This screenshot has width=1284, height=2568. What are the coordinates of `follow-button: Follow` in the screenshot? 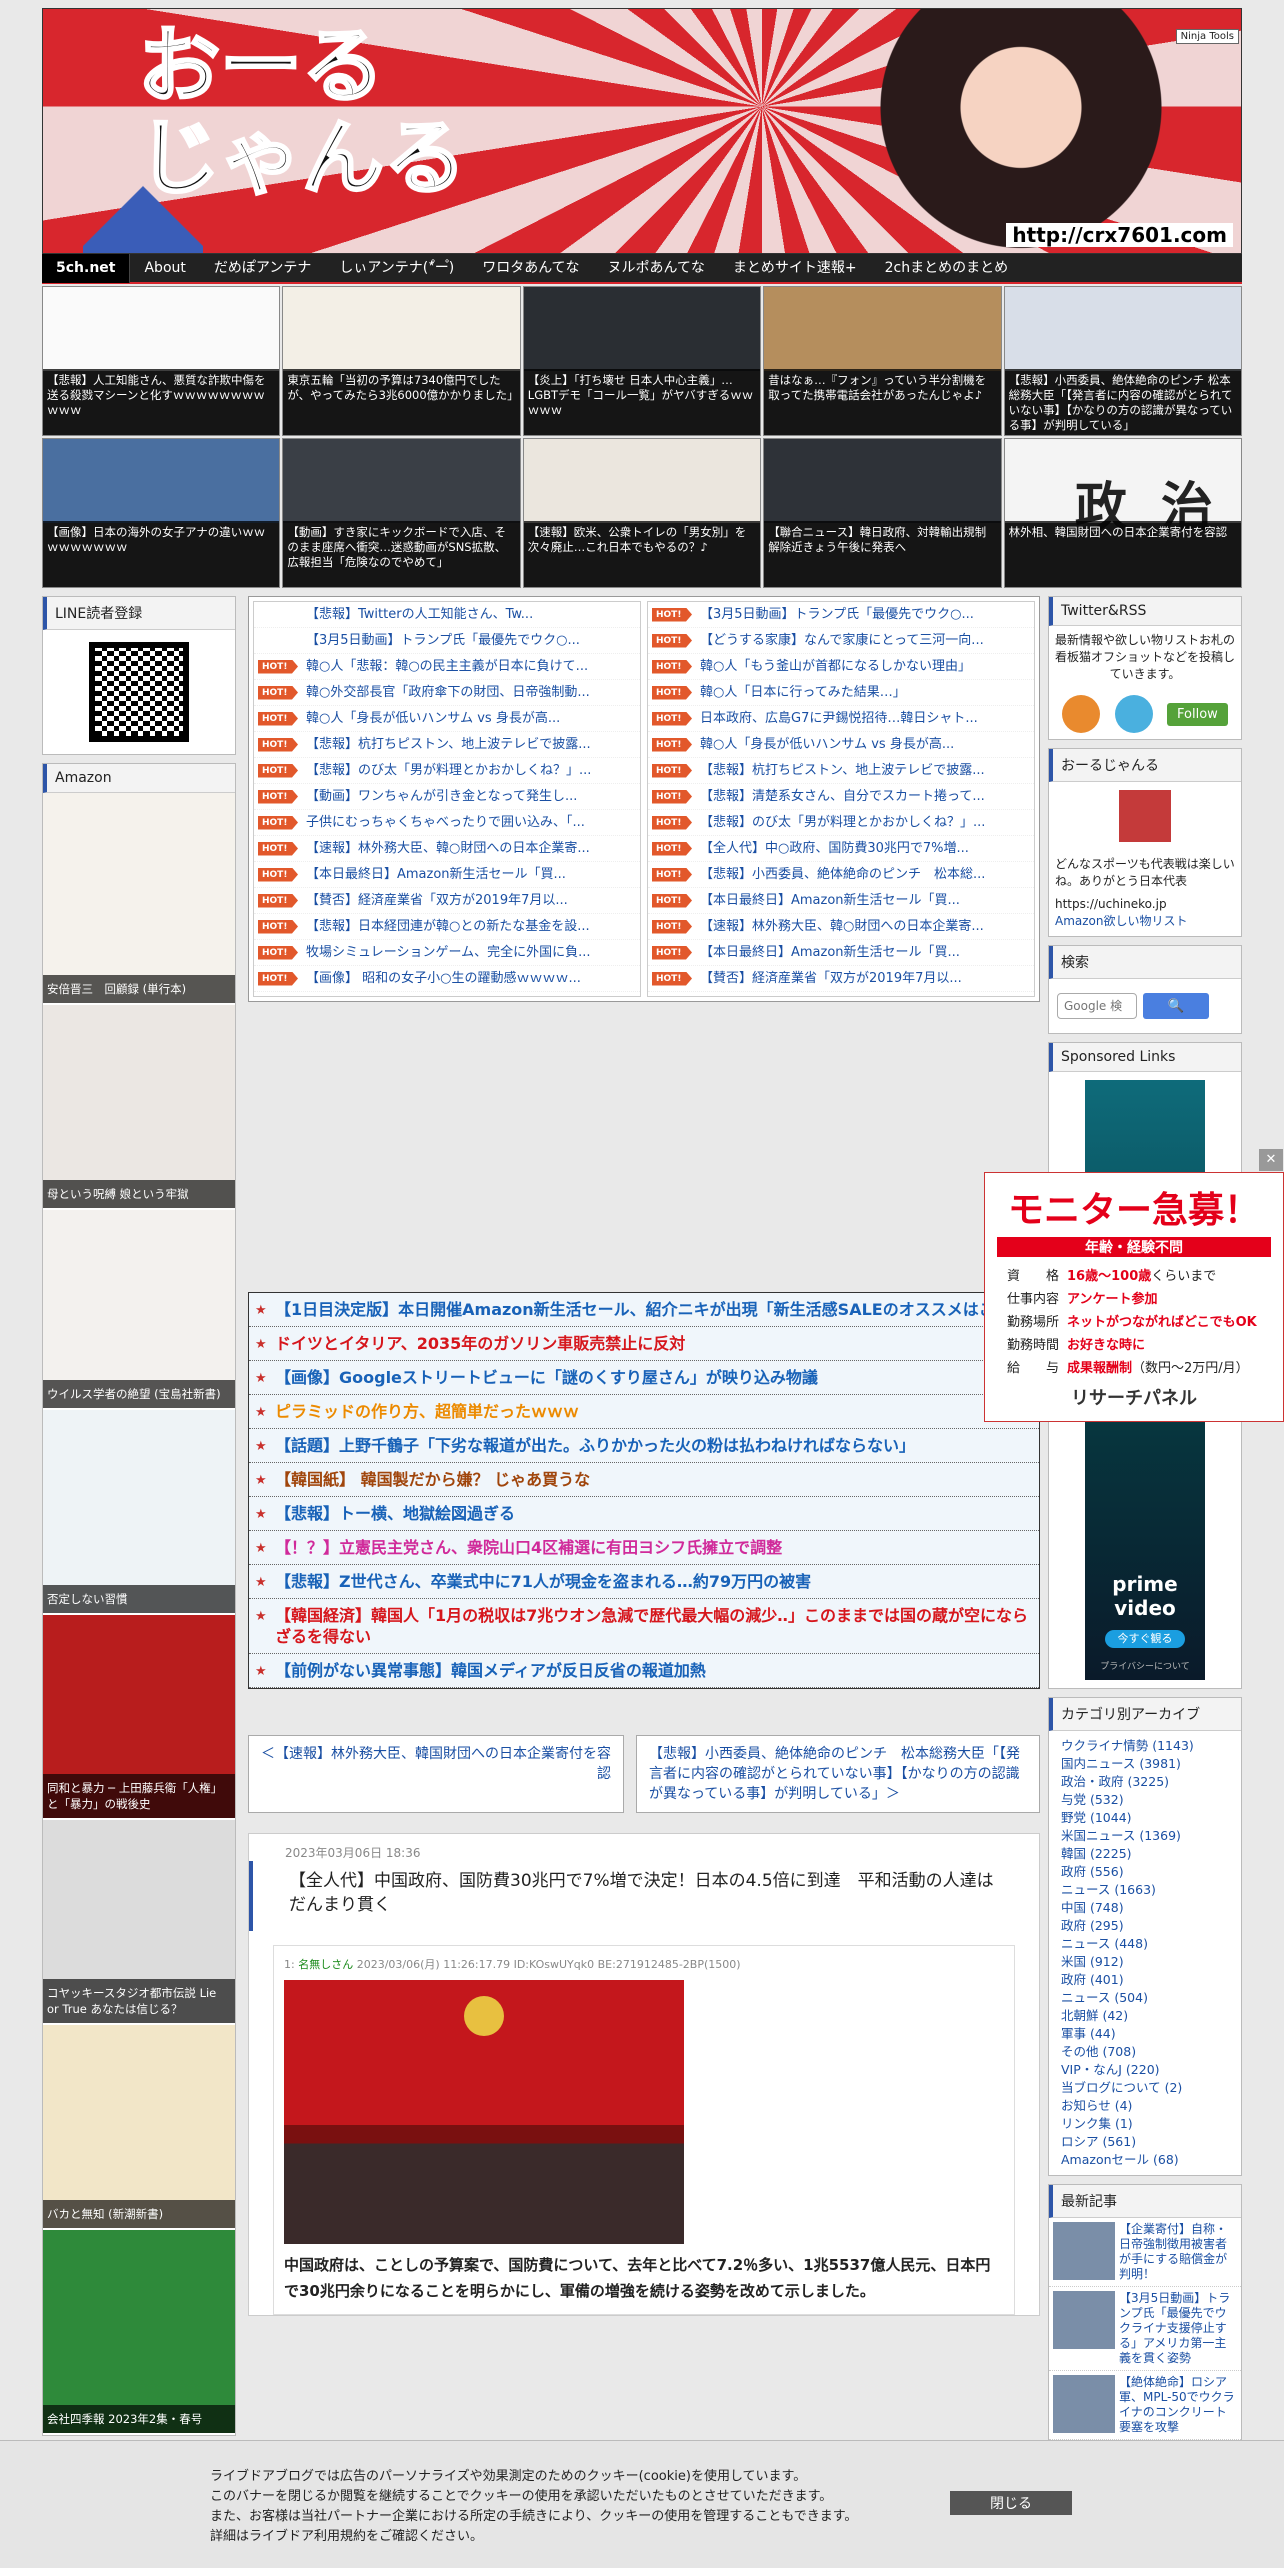 It's located at (1197, 714).